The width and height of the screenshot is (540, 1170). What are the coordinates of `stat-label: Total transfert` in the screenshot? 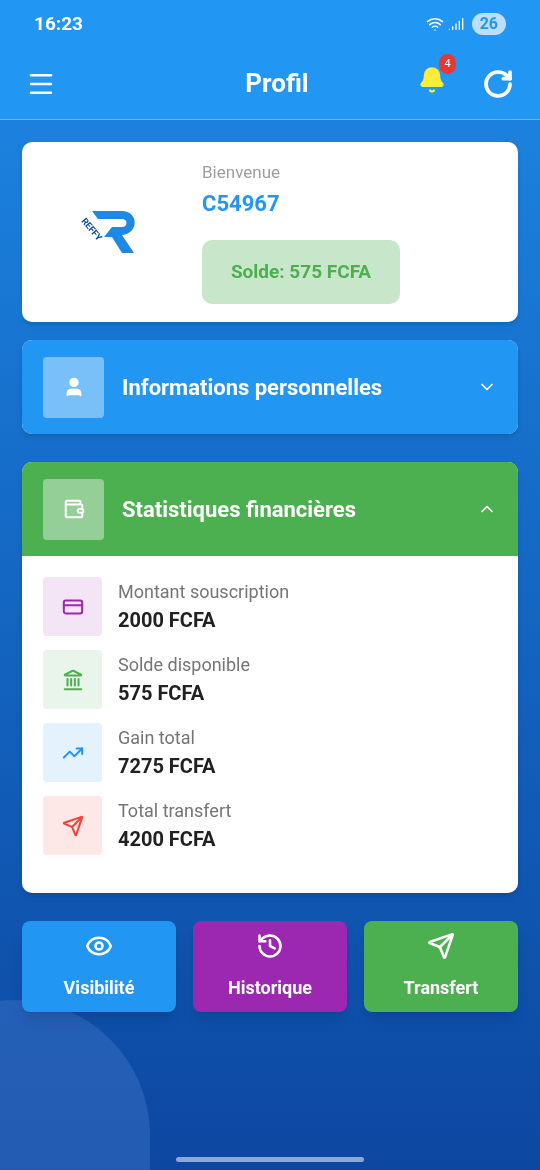 It's located at (175, 811).